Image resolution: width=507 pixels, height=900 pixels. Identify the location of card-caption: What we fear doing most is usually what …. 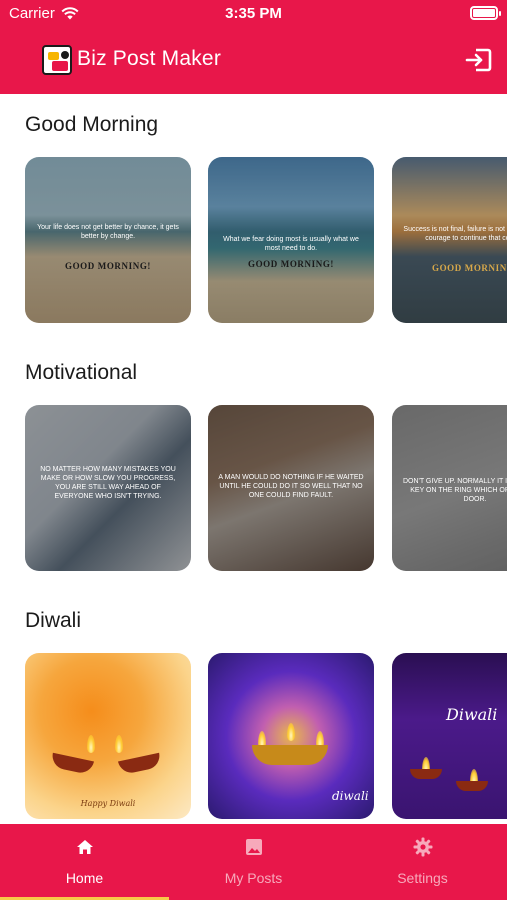
(291, 244).